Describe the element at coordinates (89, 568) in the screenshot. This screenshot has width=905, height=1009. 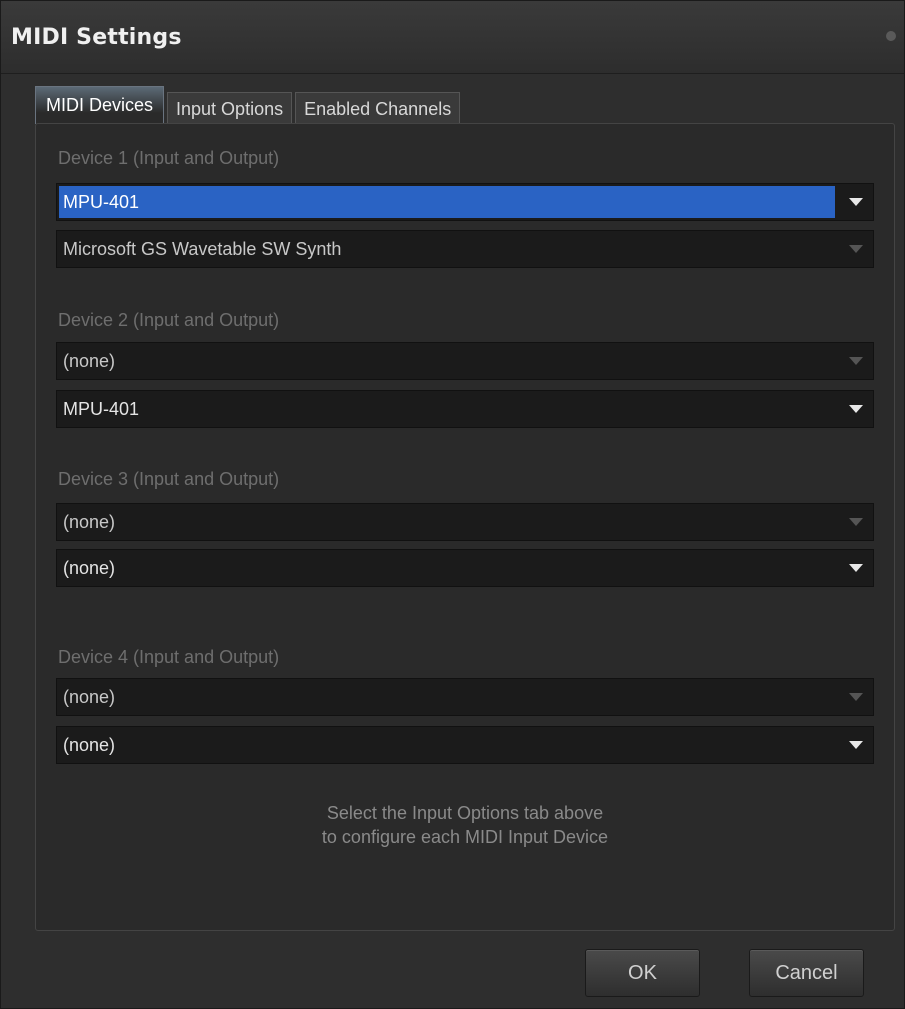
I see `device-3-output-value: (none)` at that location.